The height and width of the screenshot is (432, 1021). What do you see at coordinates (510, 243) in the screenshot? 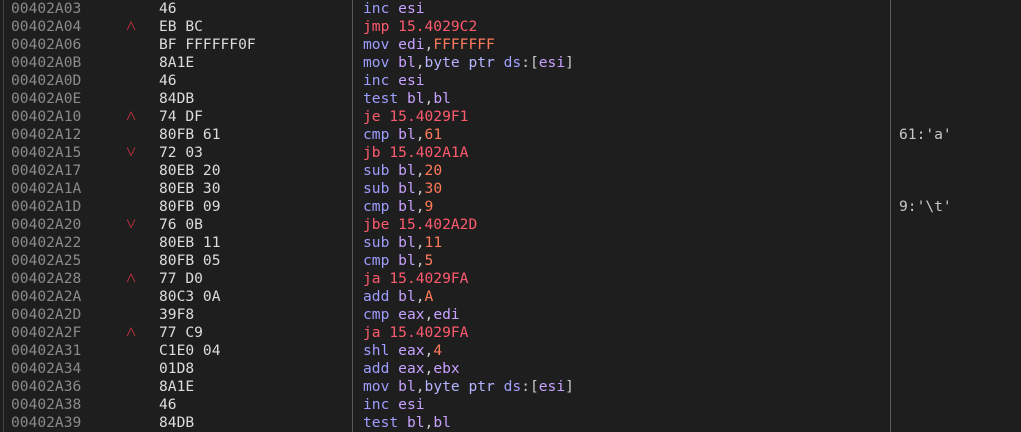
I see `disassembly-row: 00402A22 80EB 11 sub bl,11` at bounding box center [510, 243].